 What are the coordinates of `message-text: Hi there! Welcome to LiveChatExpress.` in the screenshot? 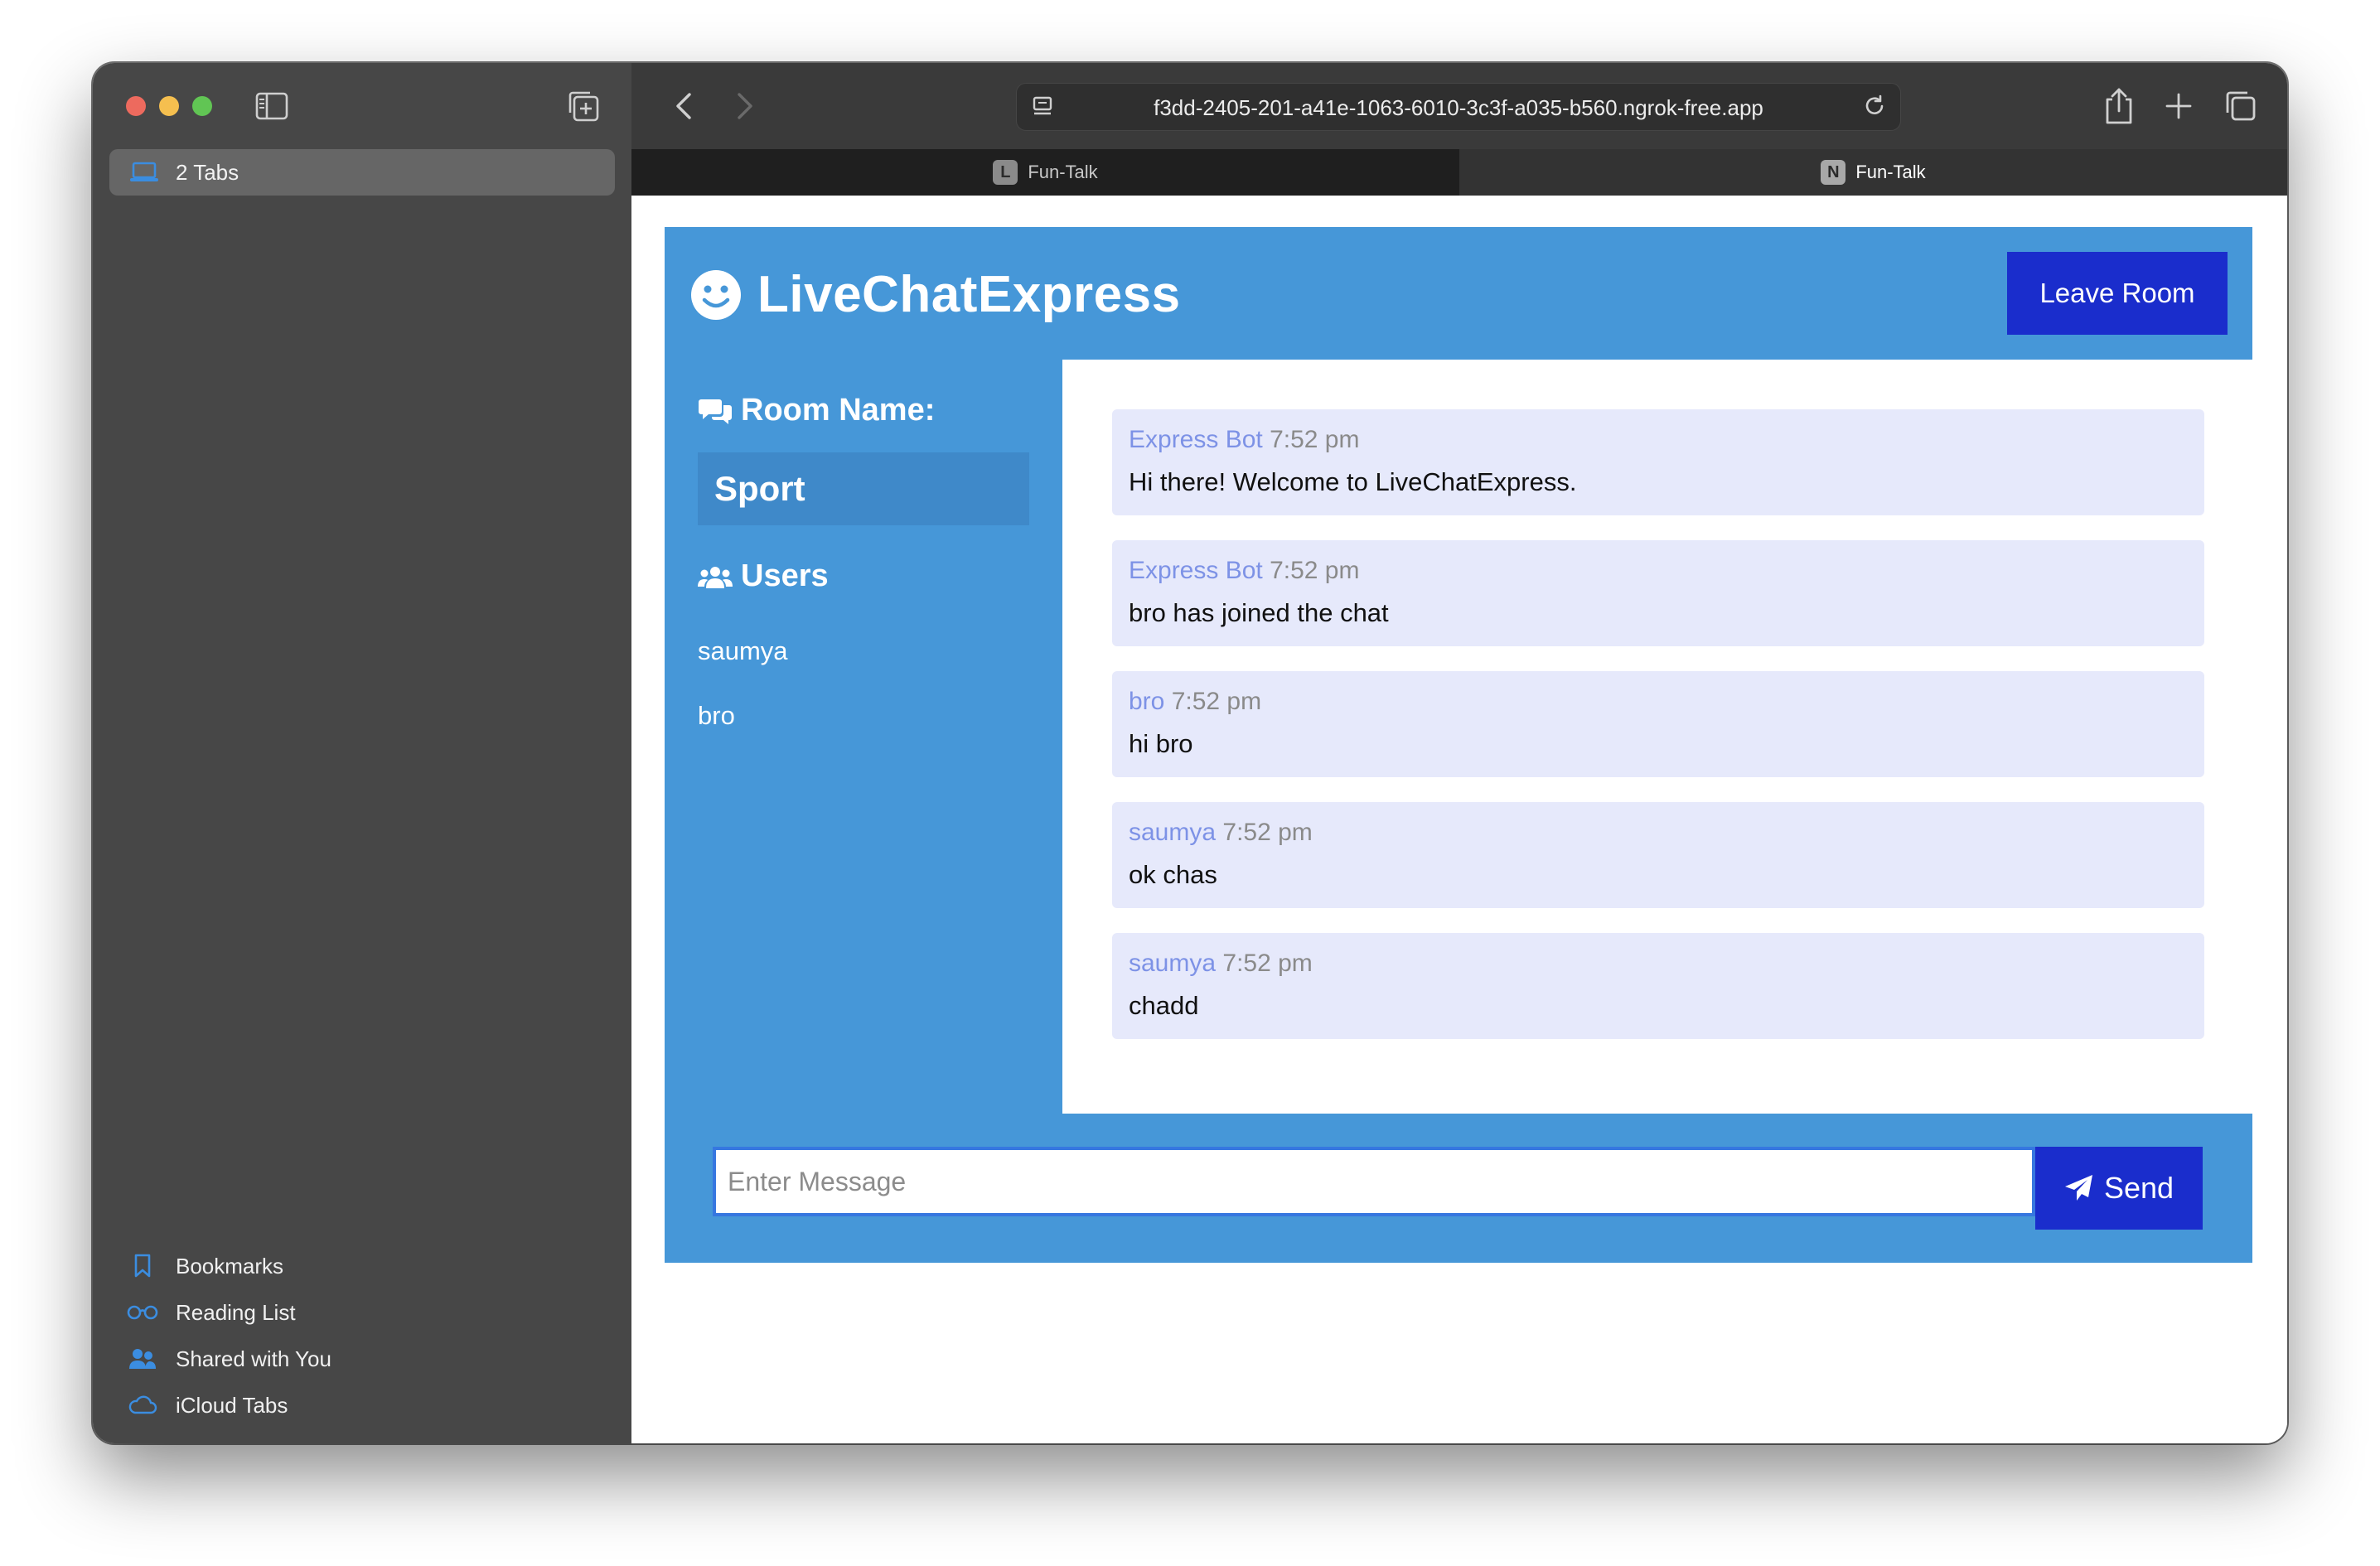 It's located at (1353, 482).